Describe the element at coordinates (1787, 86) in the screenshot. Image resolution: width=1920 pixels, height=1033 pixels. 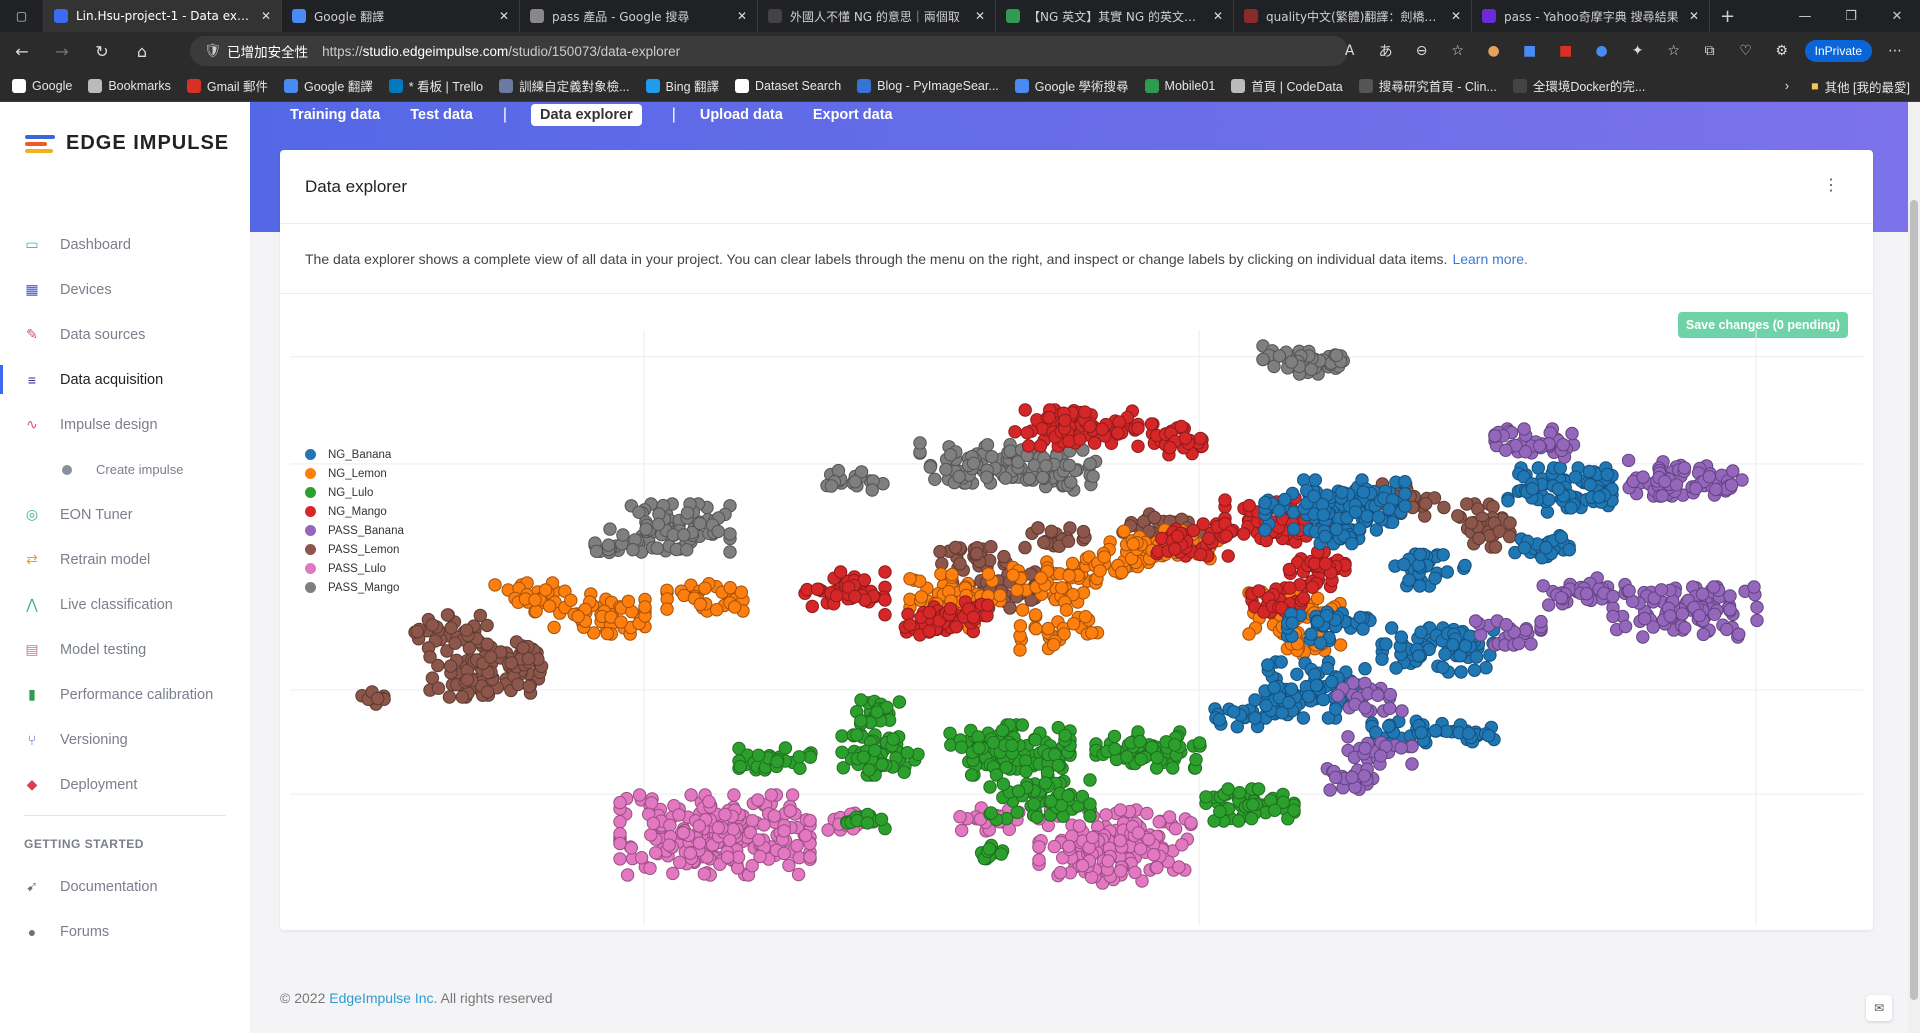
I see `chevron-right-icon: ›` at that location.